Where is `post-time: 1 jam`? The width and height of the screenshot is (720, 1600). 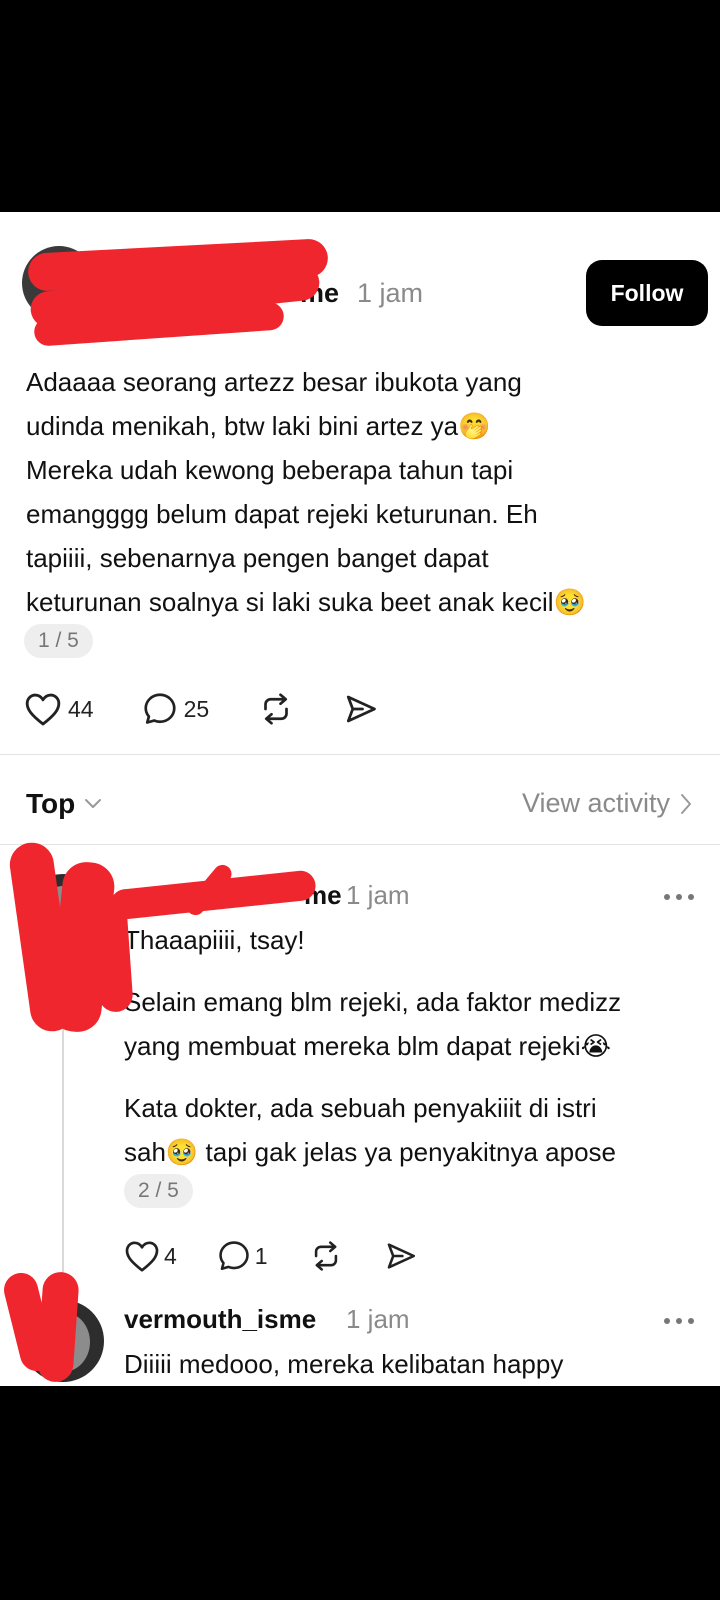
post-time: 1 jam is located at coordinates (390, 293).